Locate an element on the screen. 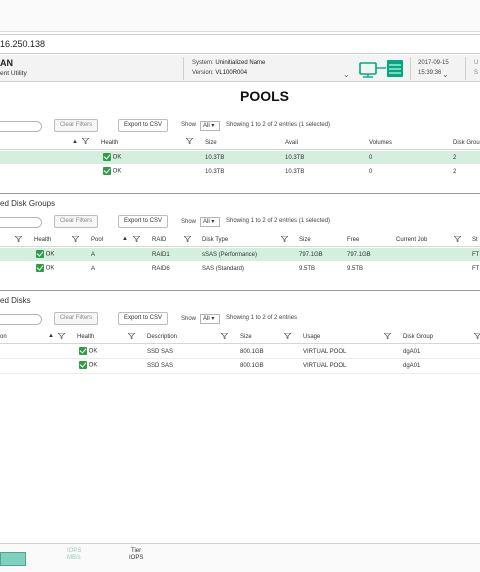  disk-groups-filter-input is located at coordinates (21, 222).